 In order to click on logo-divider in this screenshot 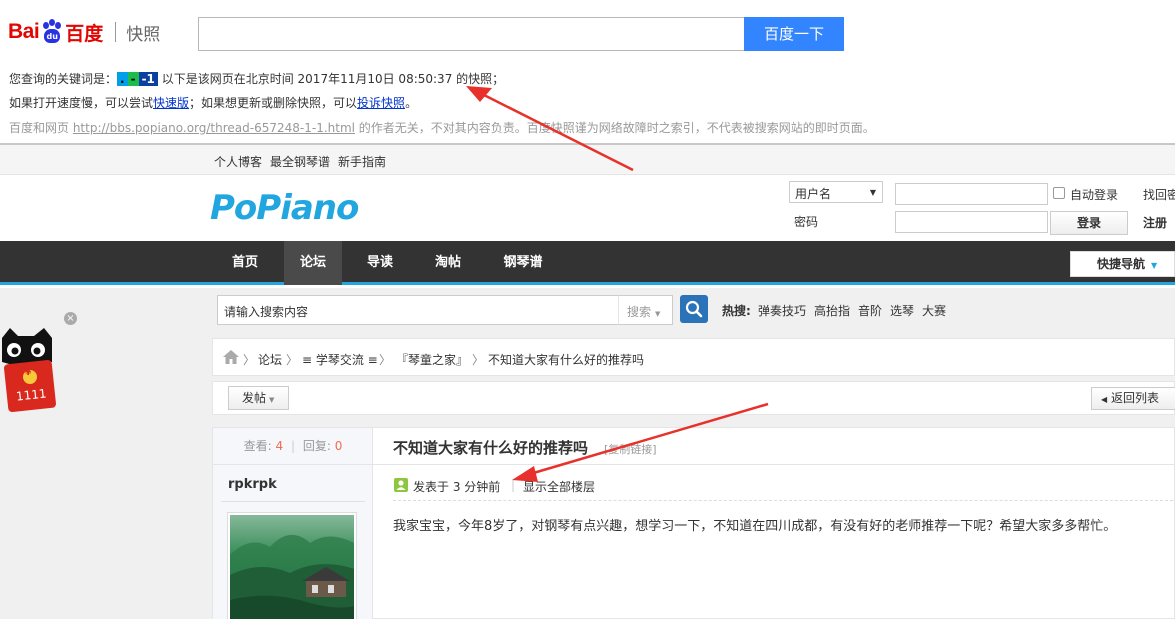, I will do `click(116, 32)`.